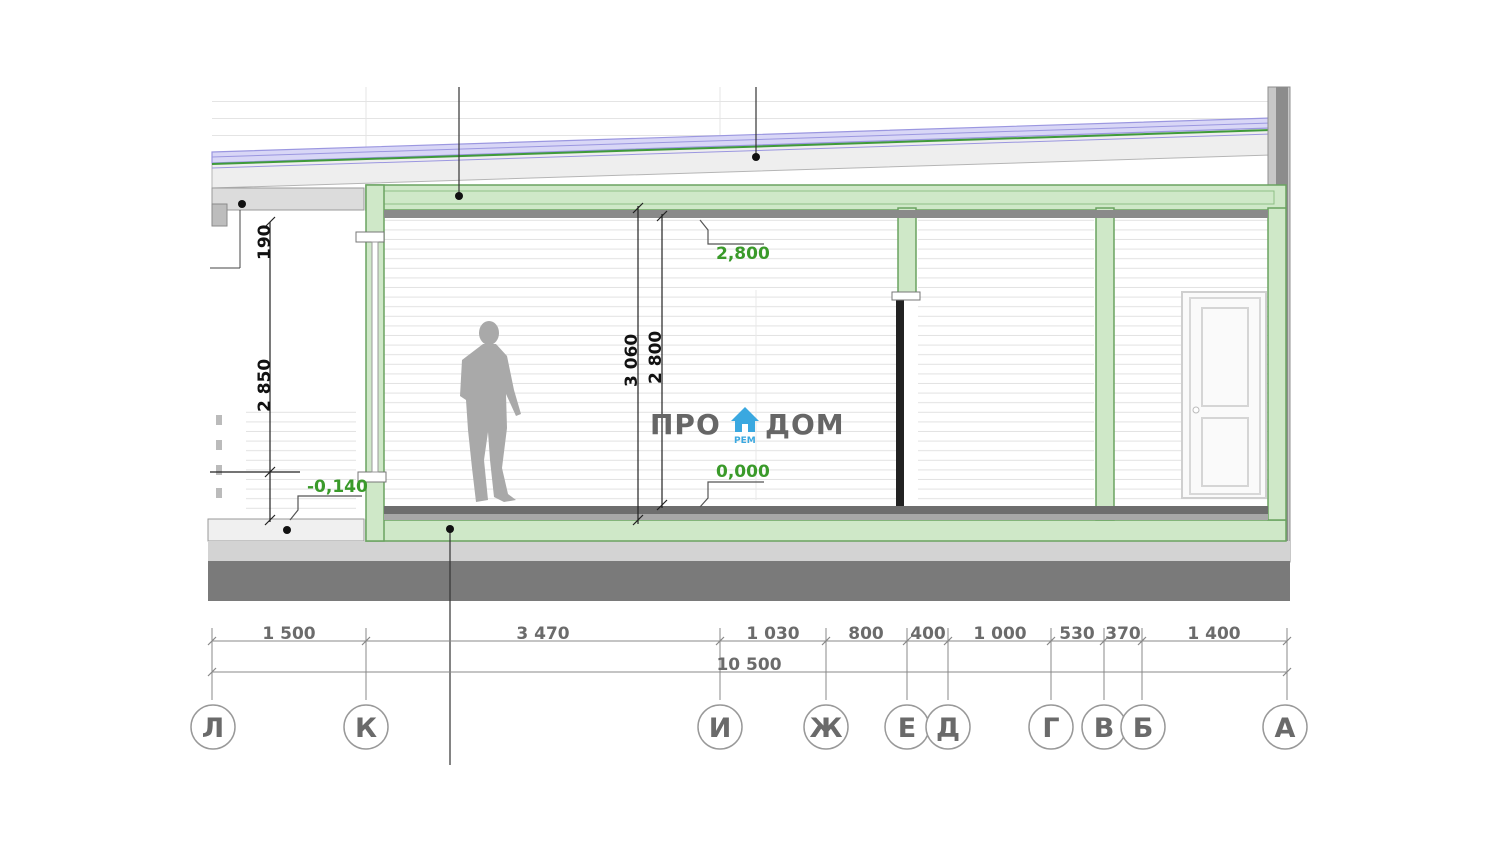 The height and width of the screenshot is (849, 1500). Describe the element at coordinates (542, 634) in the screenshot. I see `dim-segment-2: 3 470` at that location.